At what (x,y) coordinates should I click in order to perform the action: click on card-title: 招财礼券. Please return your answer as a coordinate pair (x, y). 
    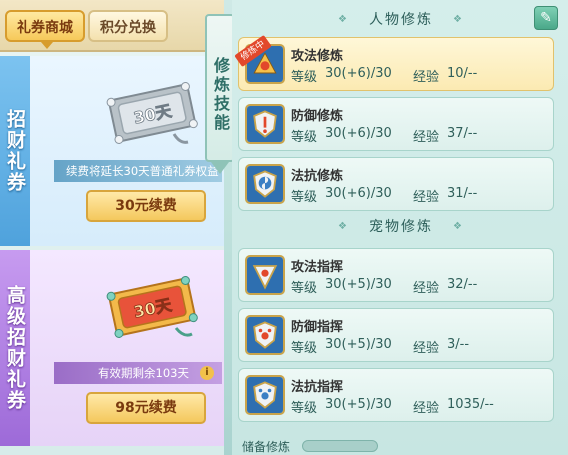
    Looking at the image, I should click on (15, 151).